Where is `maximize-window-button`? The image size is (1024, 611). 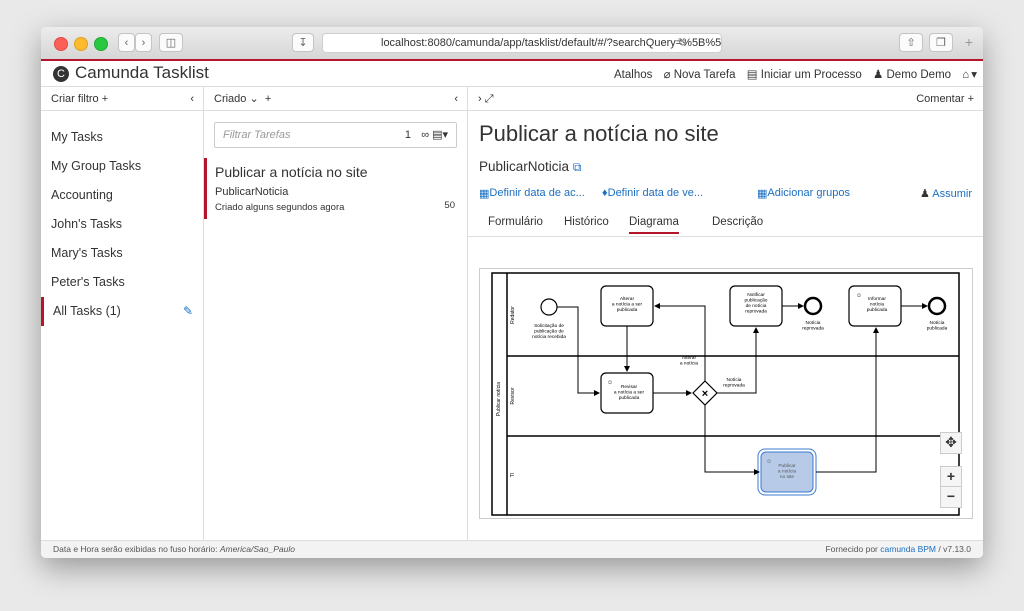
maximize-window-button is located at coordinates (101, 44).